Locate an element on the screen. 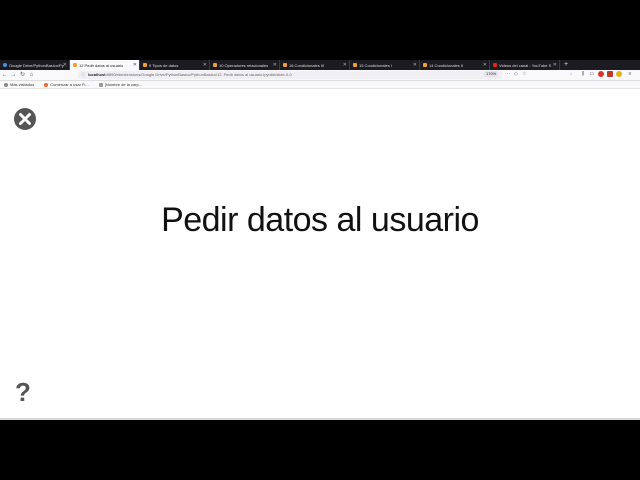  downloads-icon: ↓ is located at coordinates (571, 74).